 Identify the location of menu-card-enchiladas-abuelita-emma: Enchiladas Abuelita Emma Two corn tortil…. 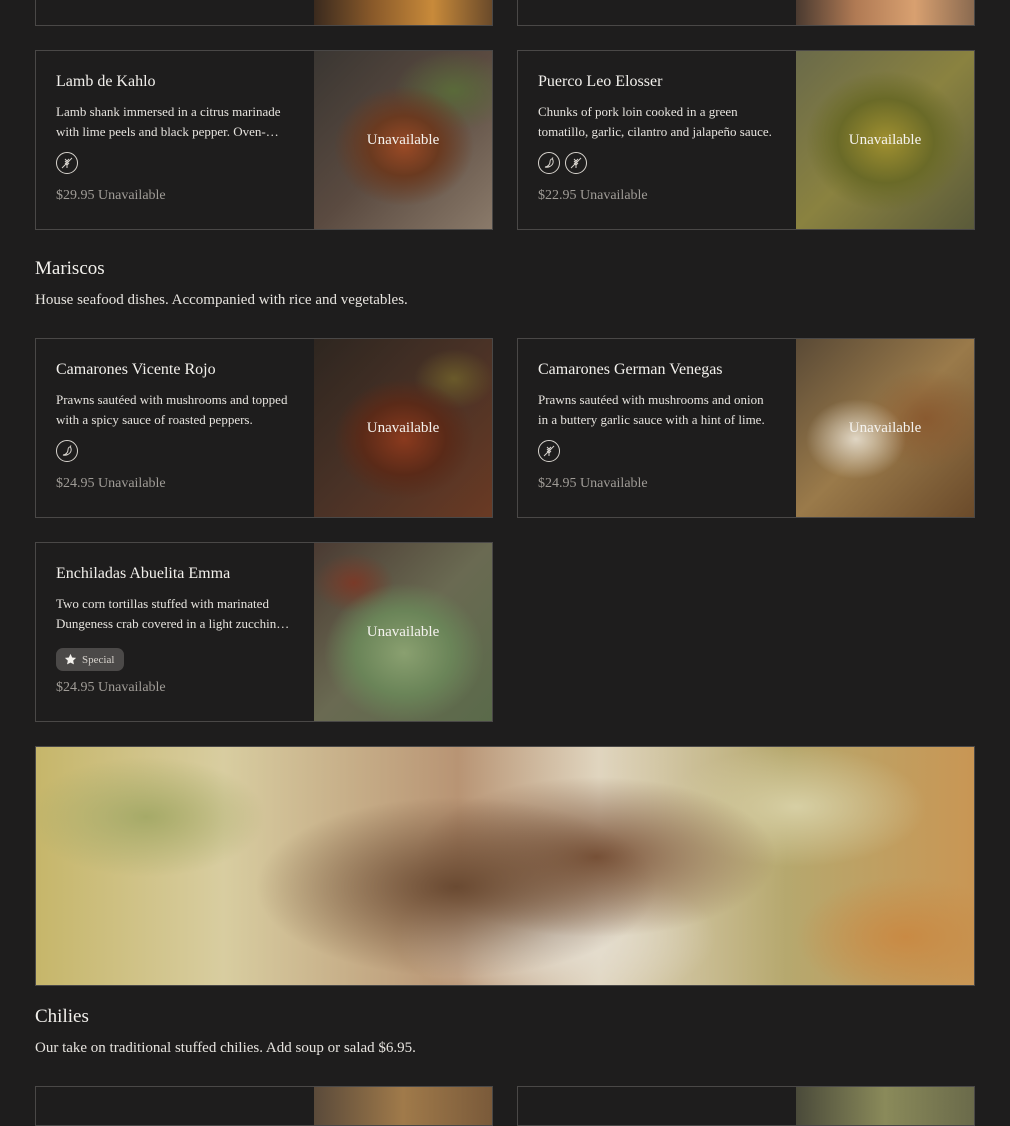
(264, 632).